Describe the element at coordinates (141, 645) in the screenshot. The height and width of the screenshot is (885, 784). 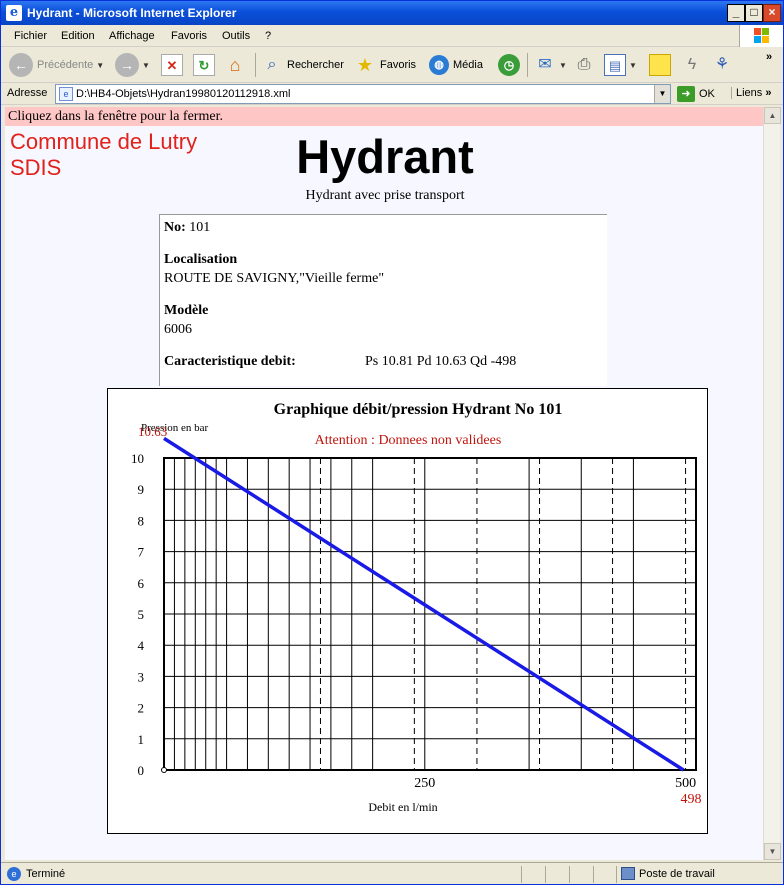
I see `y-tick-label: 4` at that location.